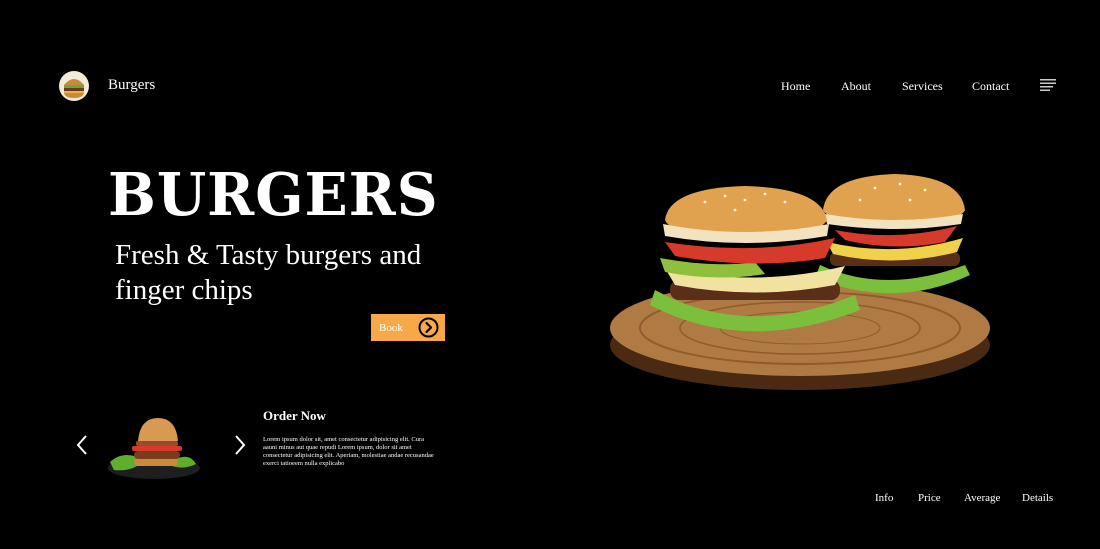  I want to click on link-details: Details, so click(1037, 498).